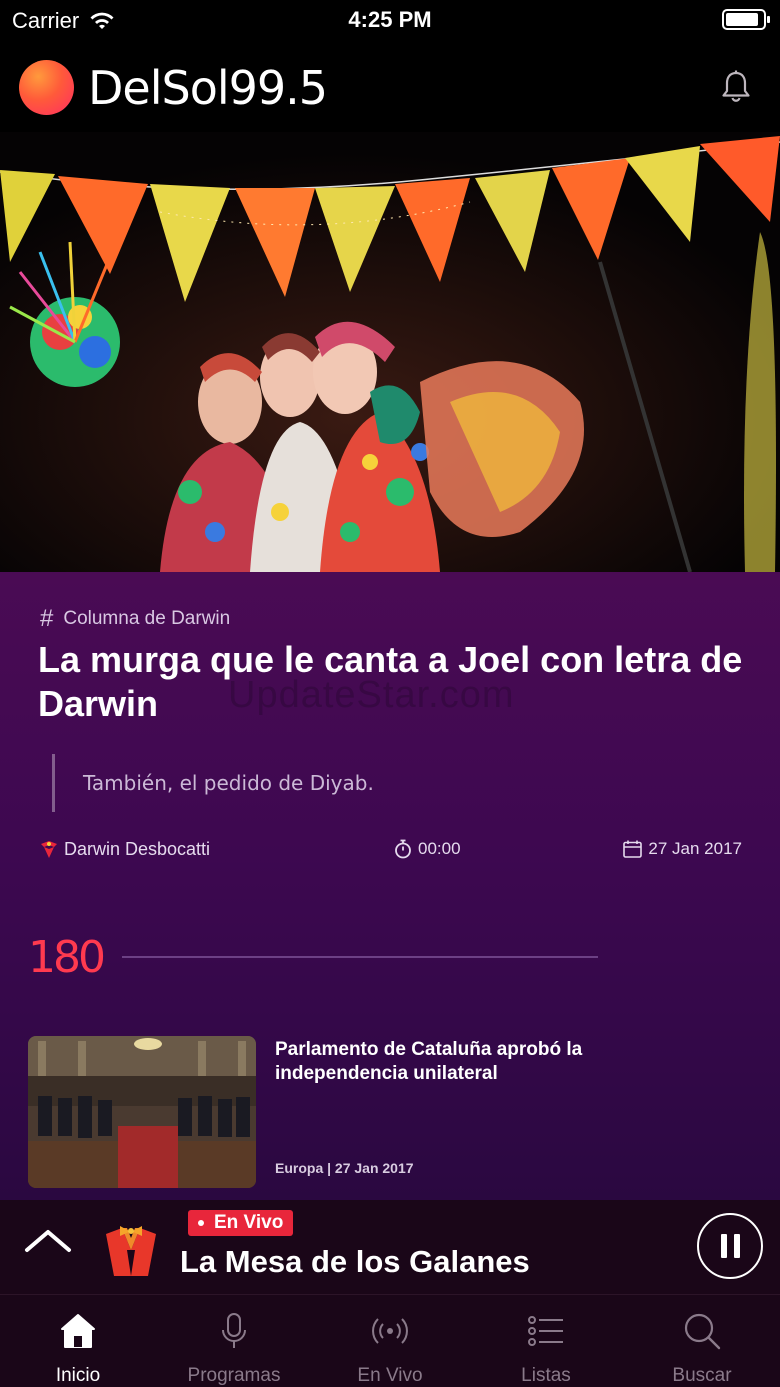 The height and width of the screenshot is (1387, 780). I want to click on news-meta: Europa | 27 Jan 2017, so click(344, 1168).